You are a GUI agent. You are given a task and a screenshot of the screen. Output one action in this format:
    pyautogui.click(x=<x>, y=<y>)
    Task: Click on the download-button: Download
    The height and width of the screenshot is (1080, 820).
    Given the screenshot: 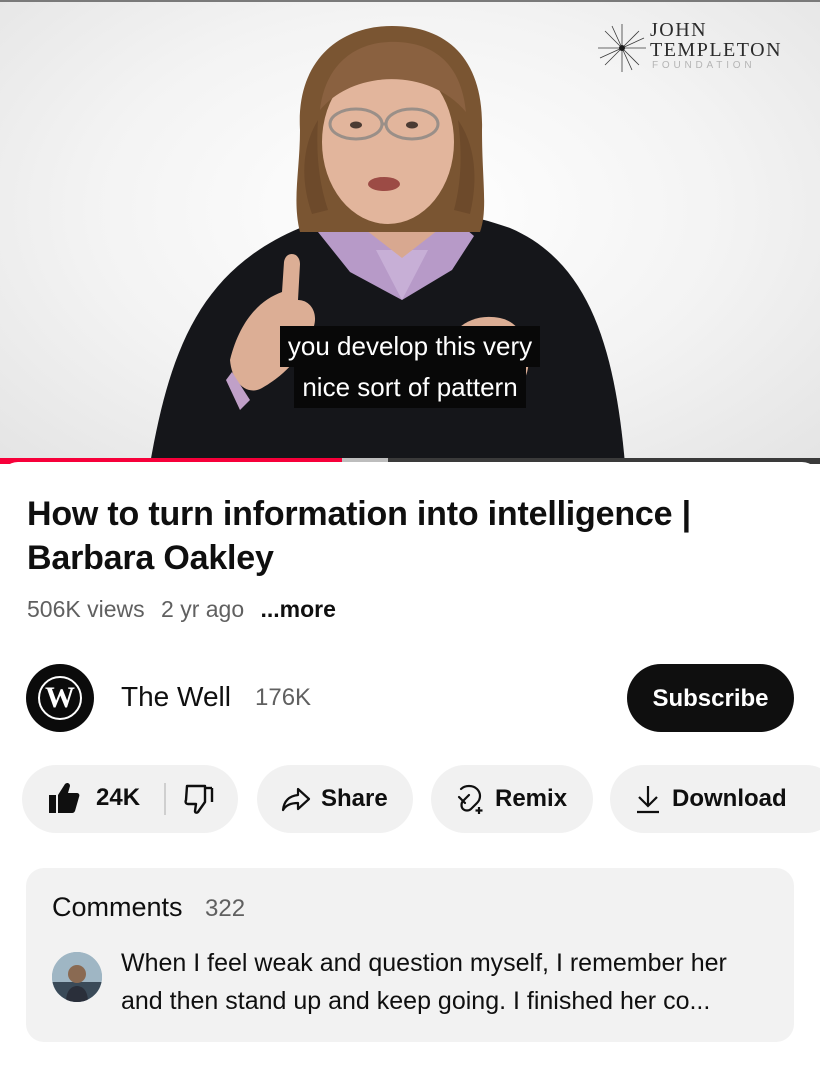 What is the action you would take?
    pyautogui.click(x=715, y=799)
    